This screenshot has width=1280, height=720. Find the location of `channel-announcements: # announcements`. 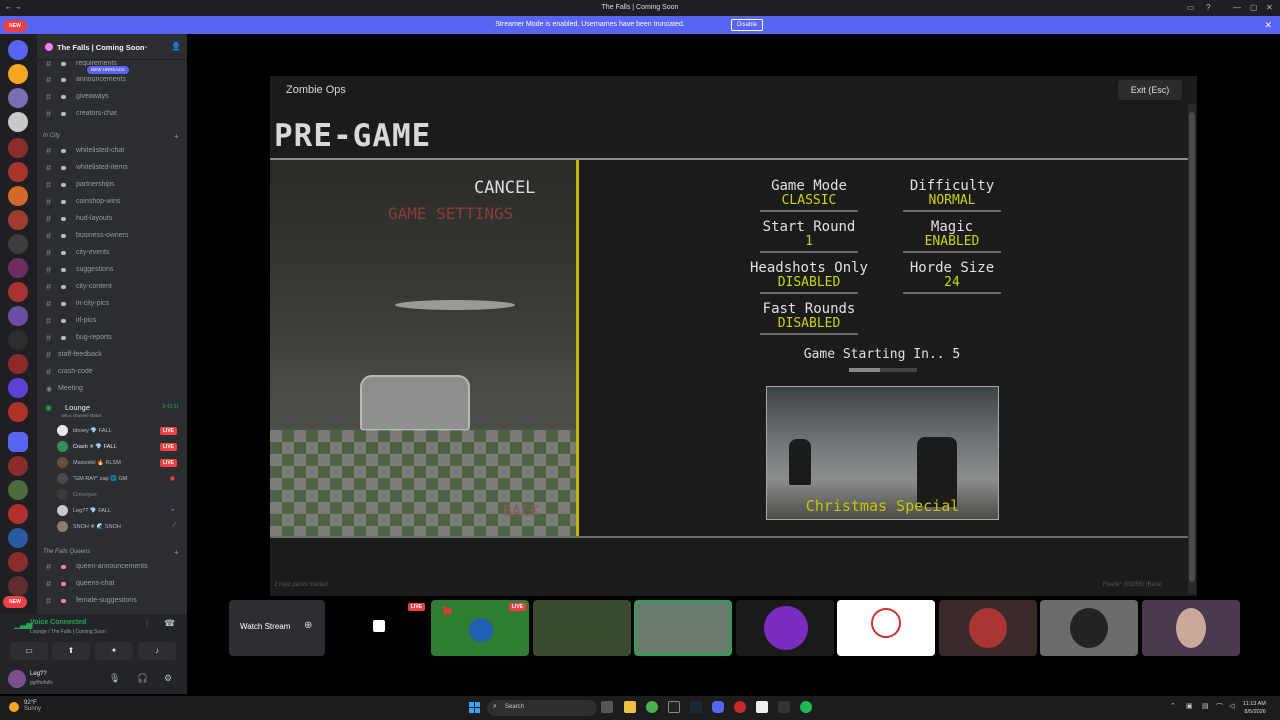

channel-announcements: # announcements is located at coordinates (112, 80).